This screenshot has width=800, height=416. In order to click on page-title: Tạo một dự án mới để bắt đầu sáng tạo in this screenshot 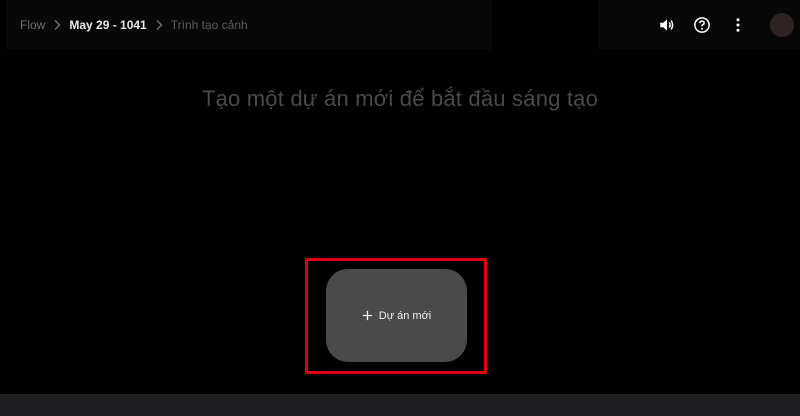, I will do `click(400, 98)`.